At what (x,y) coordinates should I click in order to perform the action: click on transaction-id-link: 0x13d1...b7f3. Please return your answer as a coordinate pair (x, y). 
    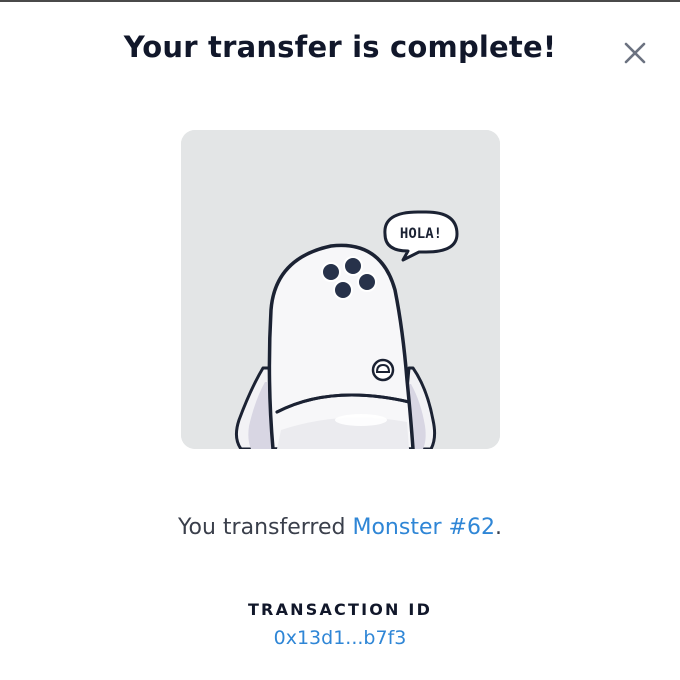
    Looking at the image, I should click on (340, 638).